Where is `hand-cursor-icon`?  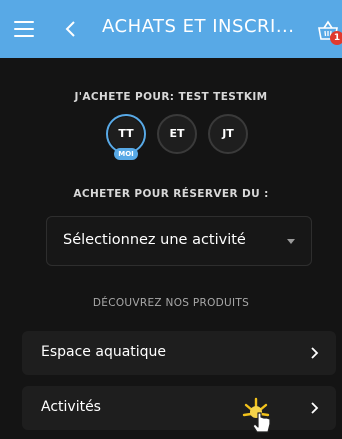
hand-cursor-icon is located at coordinates (256, 415).